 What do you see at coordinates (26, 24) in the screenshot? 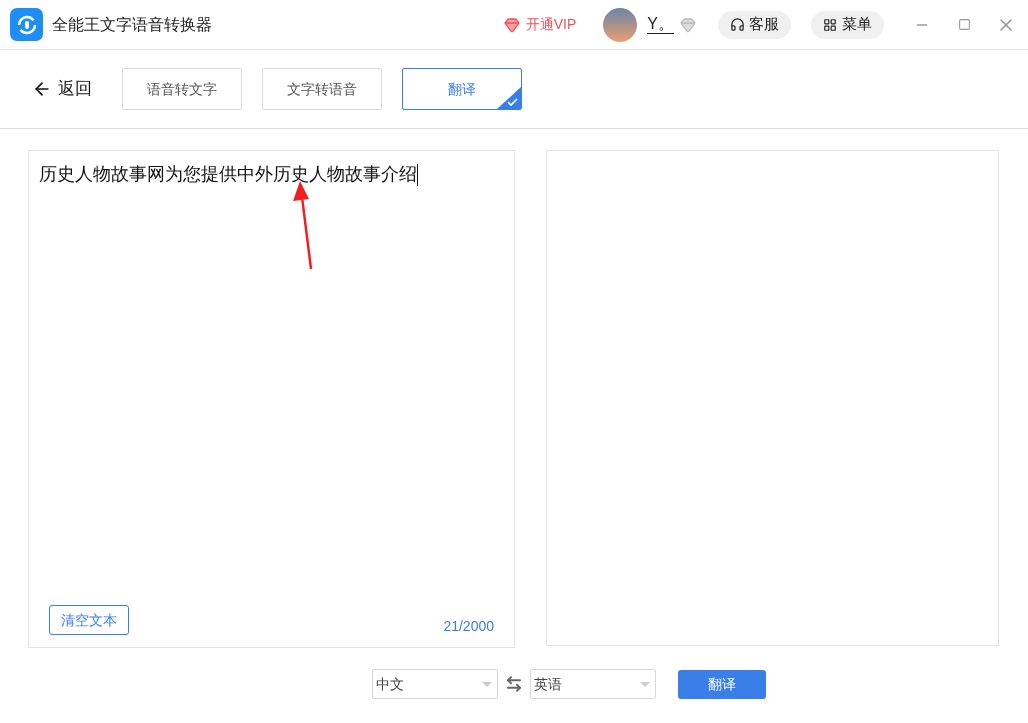
I see `app-logo-icon` at bounding box center [26, 24].